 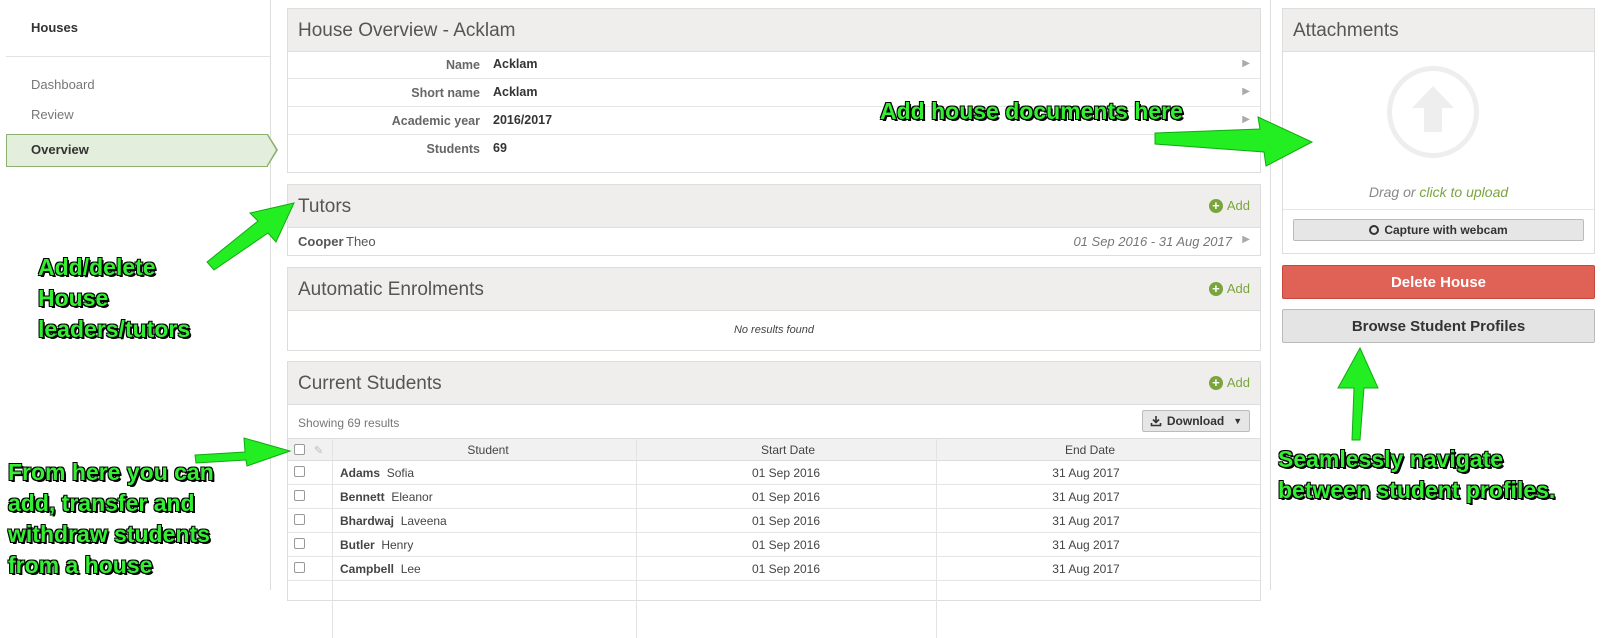 What do you see at coordinates (349, 423) in the screenshot?
I see `results-count: Showing 69 results` at bounding box center [349, 423].